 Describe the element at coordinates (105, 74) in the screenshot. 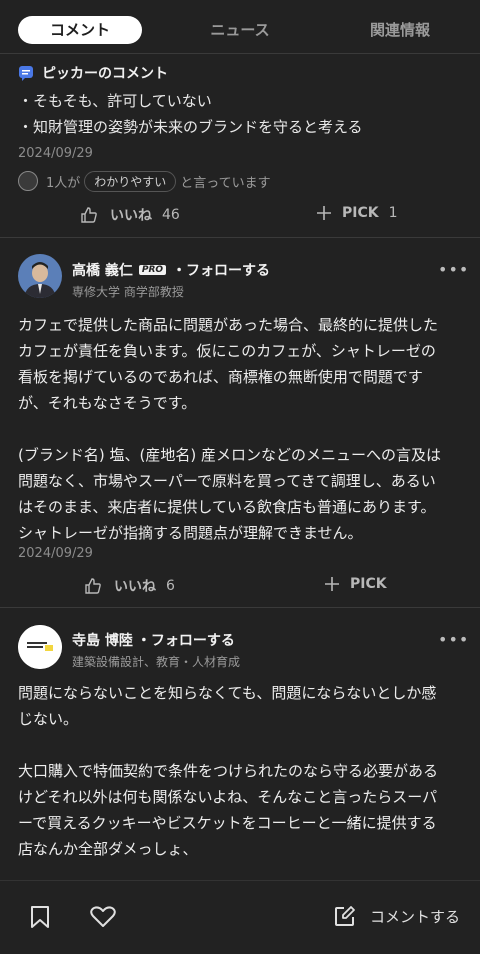

I see `section-title: ピッカーのコメント` at that location.